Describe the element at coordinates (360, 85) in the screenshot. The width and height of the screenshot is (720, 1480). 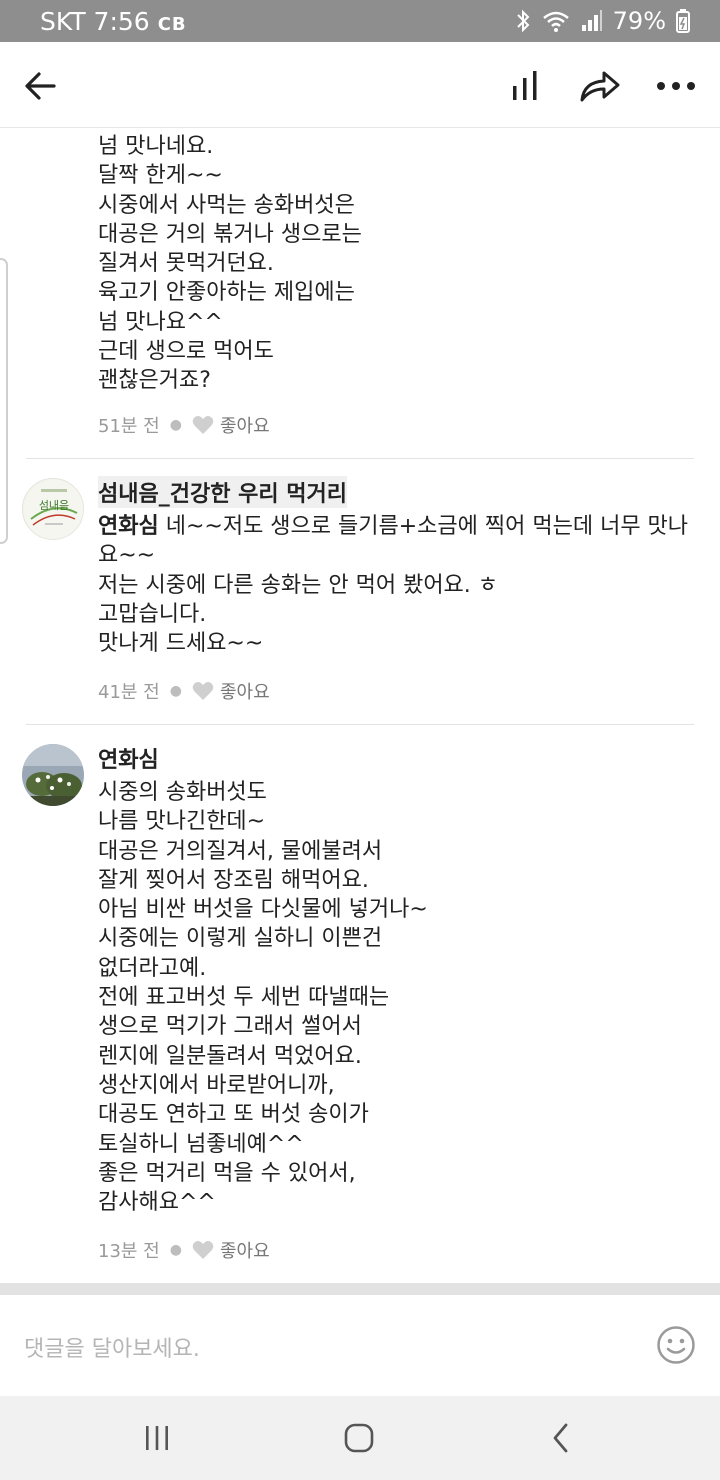
I see `app-bar` at that location.